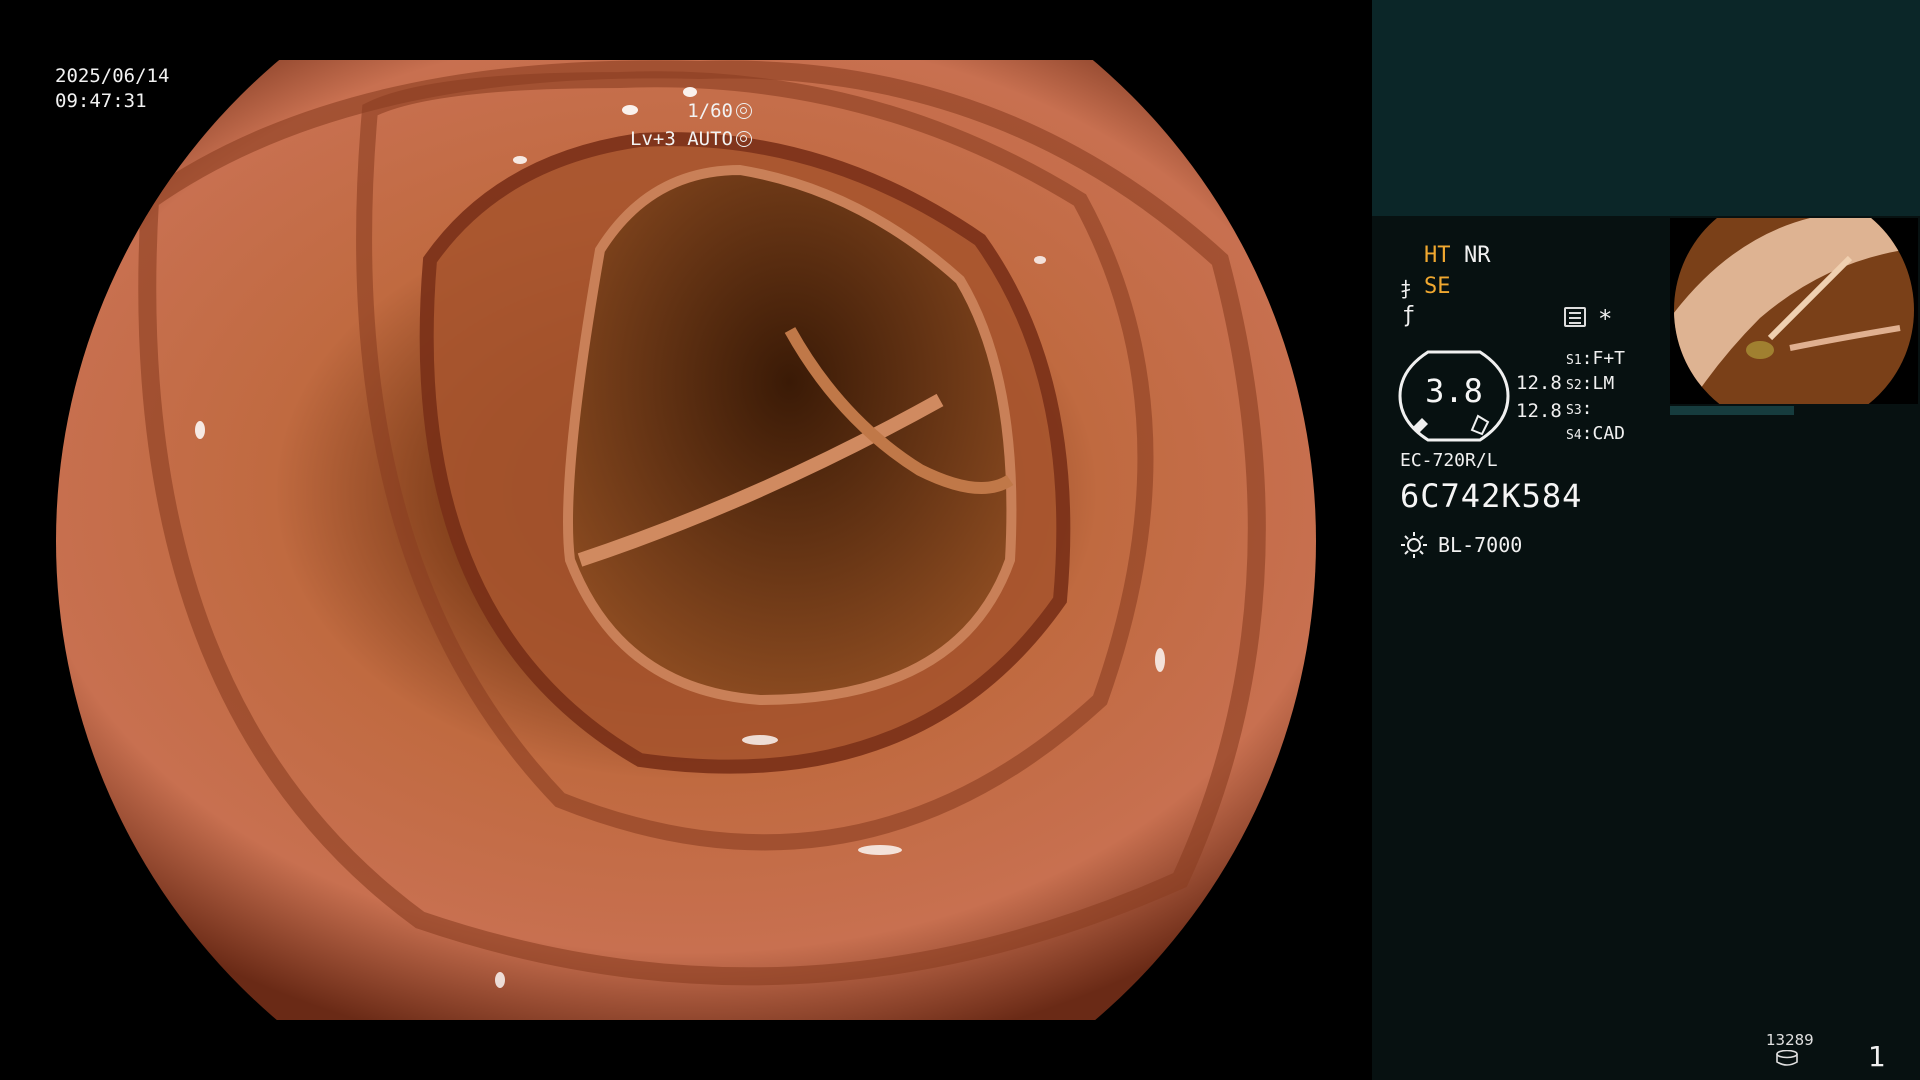 The height and width of the screenshot is (1080, 1920). I want to click on shutter-readout: 1/60, so click(719, 111).